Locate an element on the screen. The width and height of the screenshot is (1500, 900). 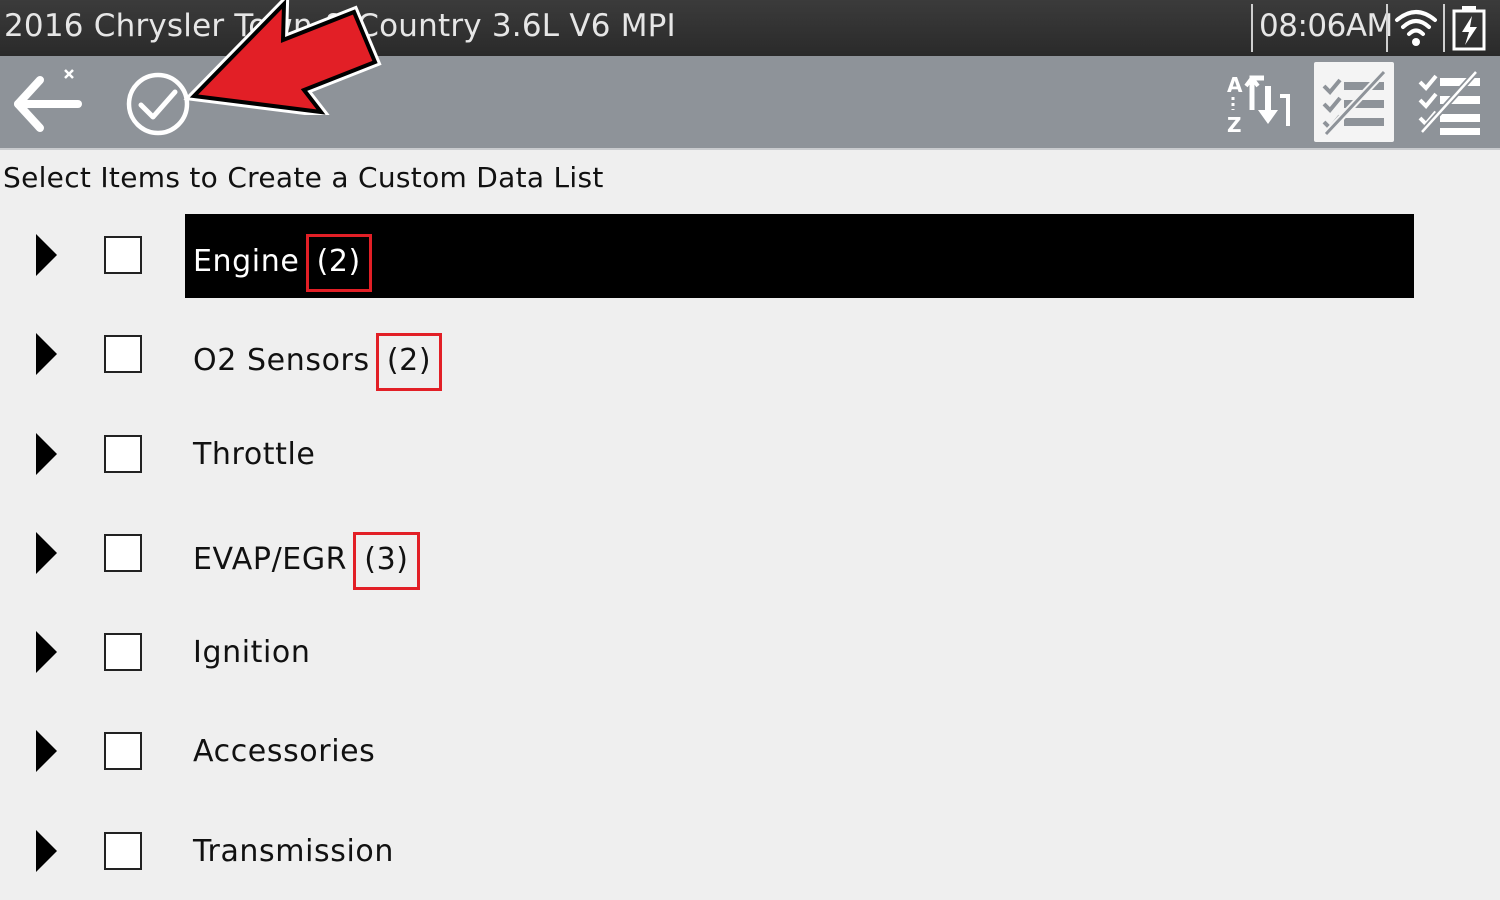
select-toggle-button is located at coordinates (1354, 102).